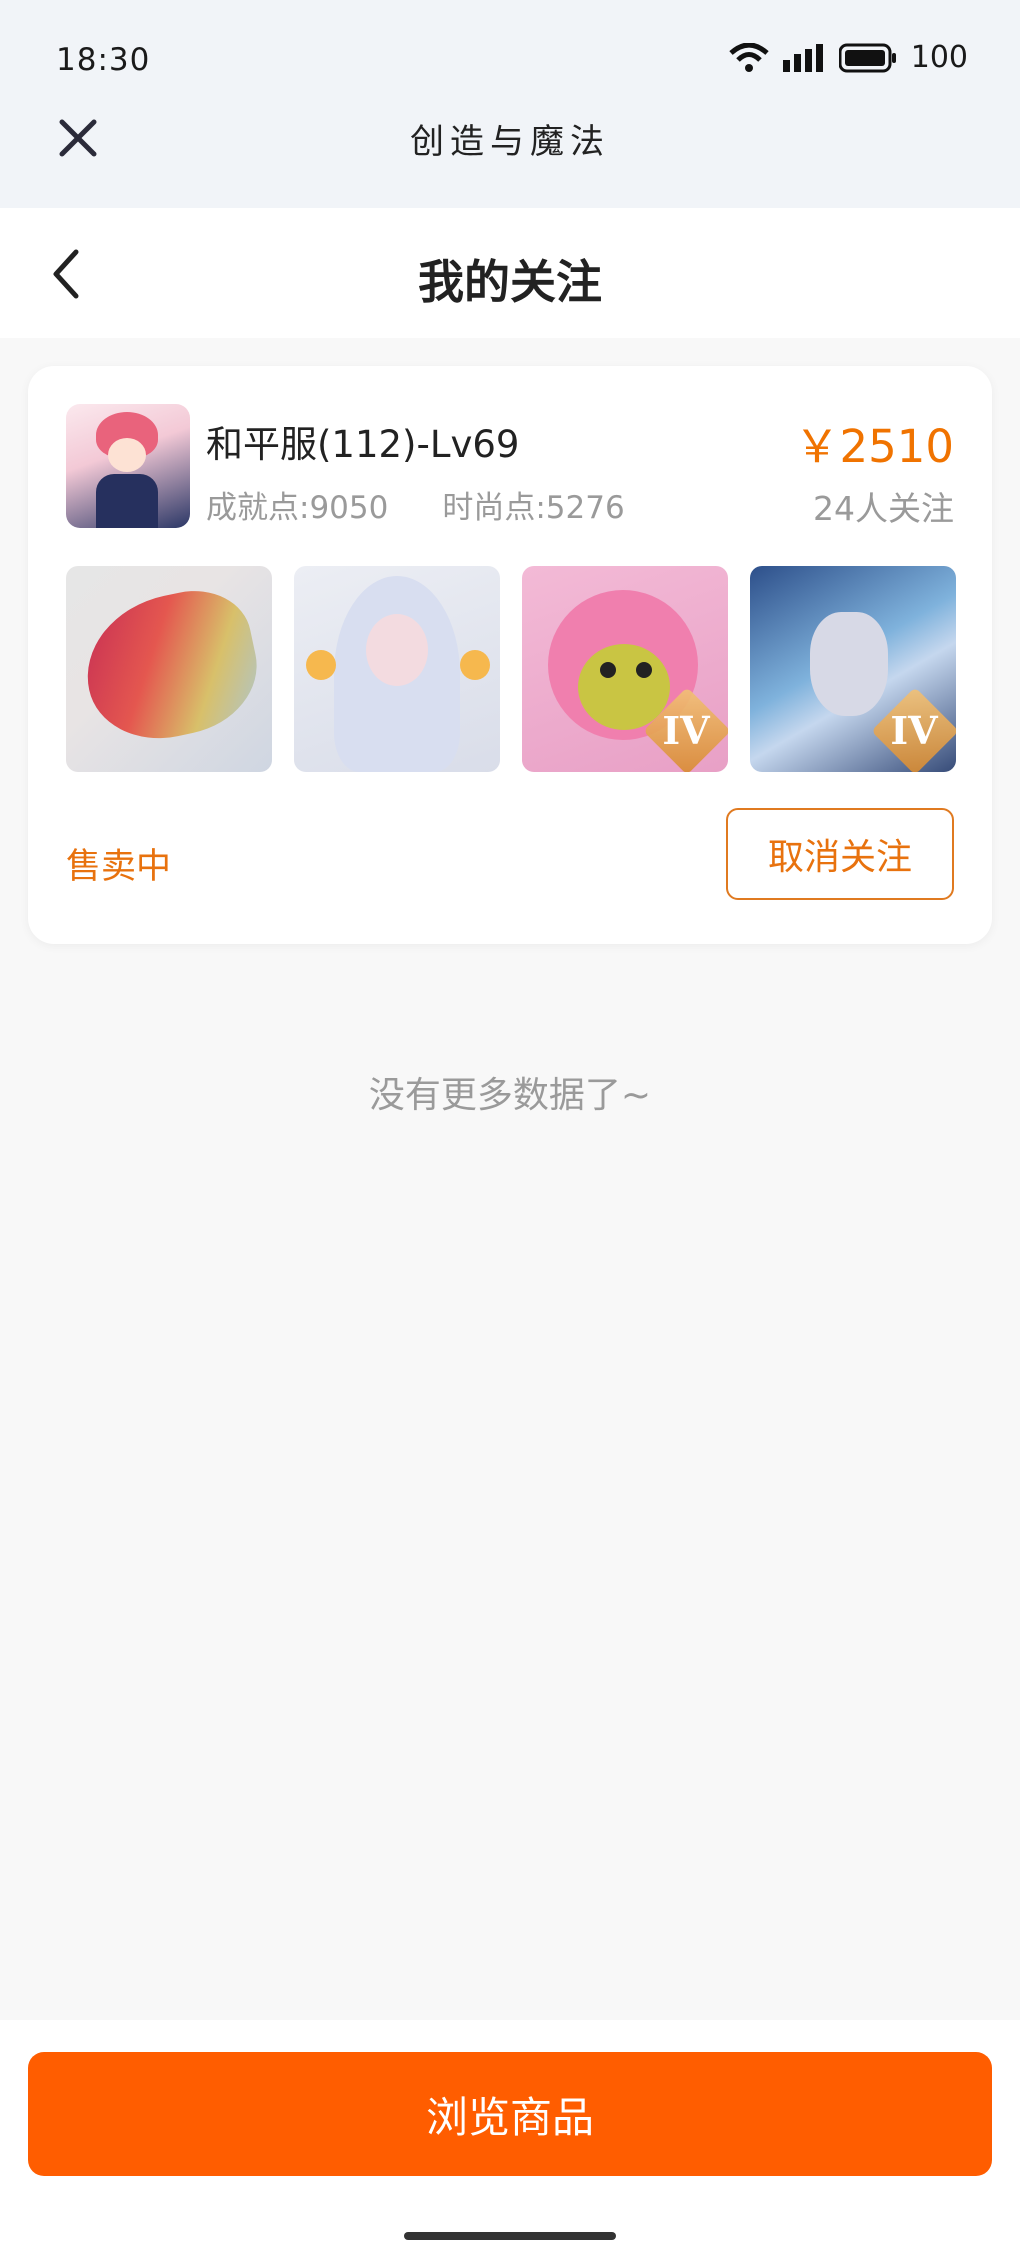 The image size is (1020, 2267). Describe the element at coordinates (802, 57) in the screenshot. I see `signal-icon` at that location.